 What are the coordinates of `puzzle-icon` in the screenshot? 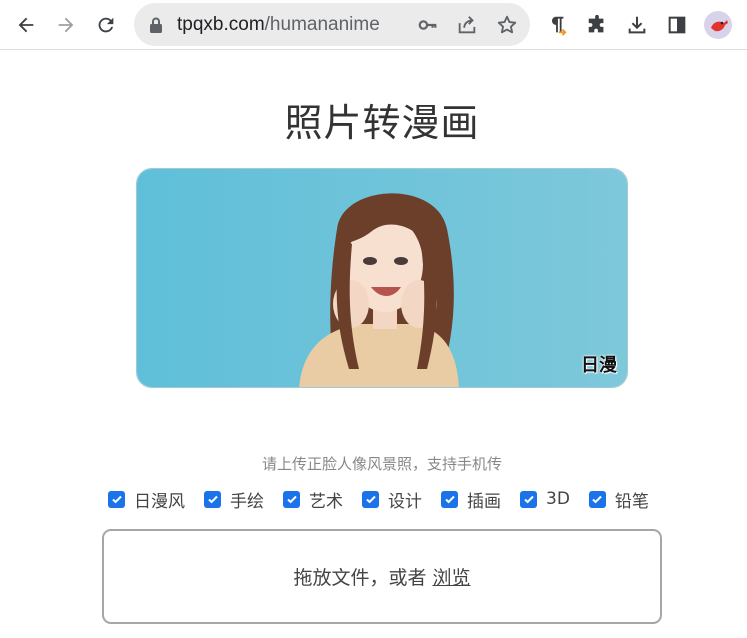 It's located at (597, 25).